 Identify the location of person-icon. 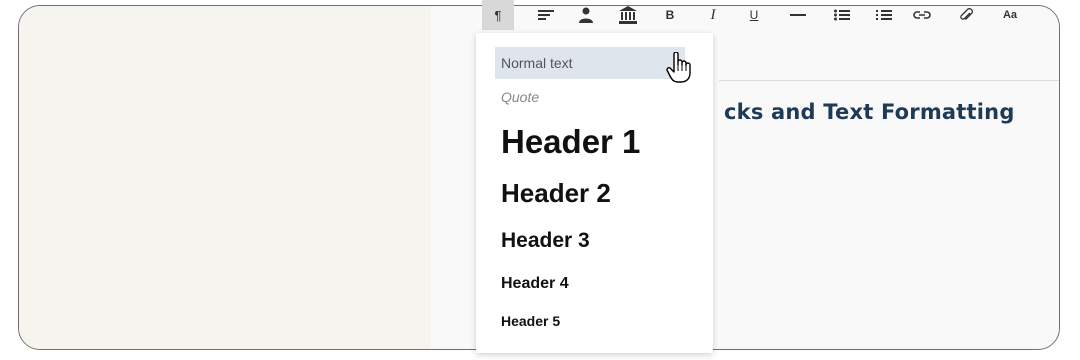
(586, 15).